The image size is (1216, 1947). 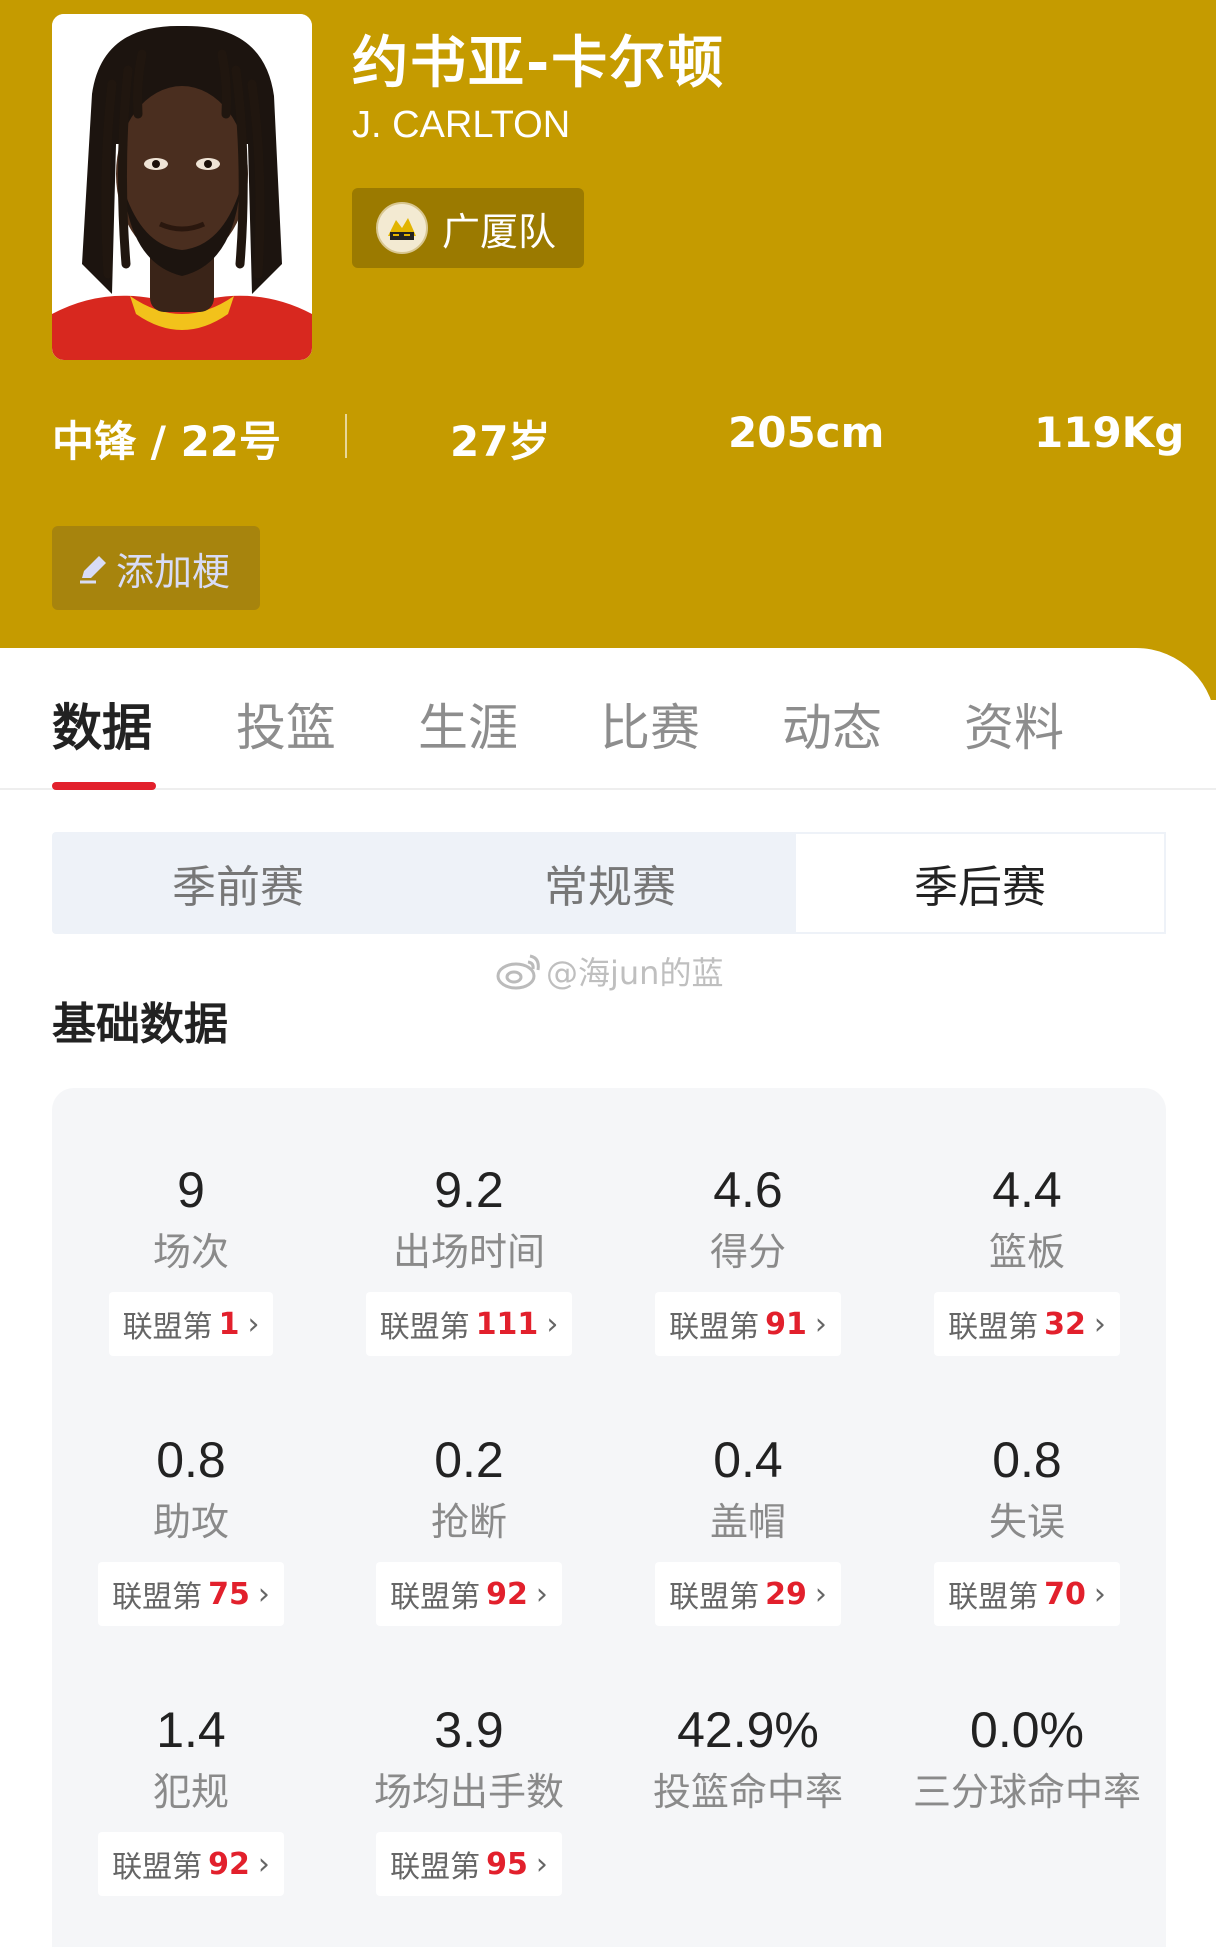 I want to click on stat-item: 9.2 出场时间 联盟第 111 ›, so click(x=469, y=1258).